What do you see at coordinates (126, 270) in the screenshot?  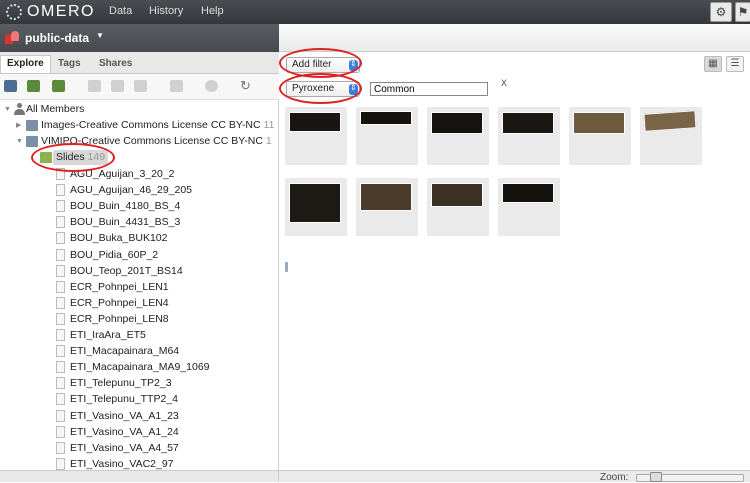 I see `image-name: BOU_Teop_201T_BS14` at bounding box center [126, 270].